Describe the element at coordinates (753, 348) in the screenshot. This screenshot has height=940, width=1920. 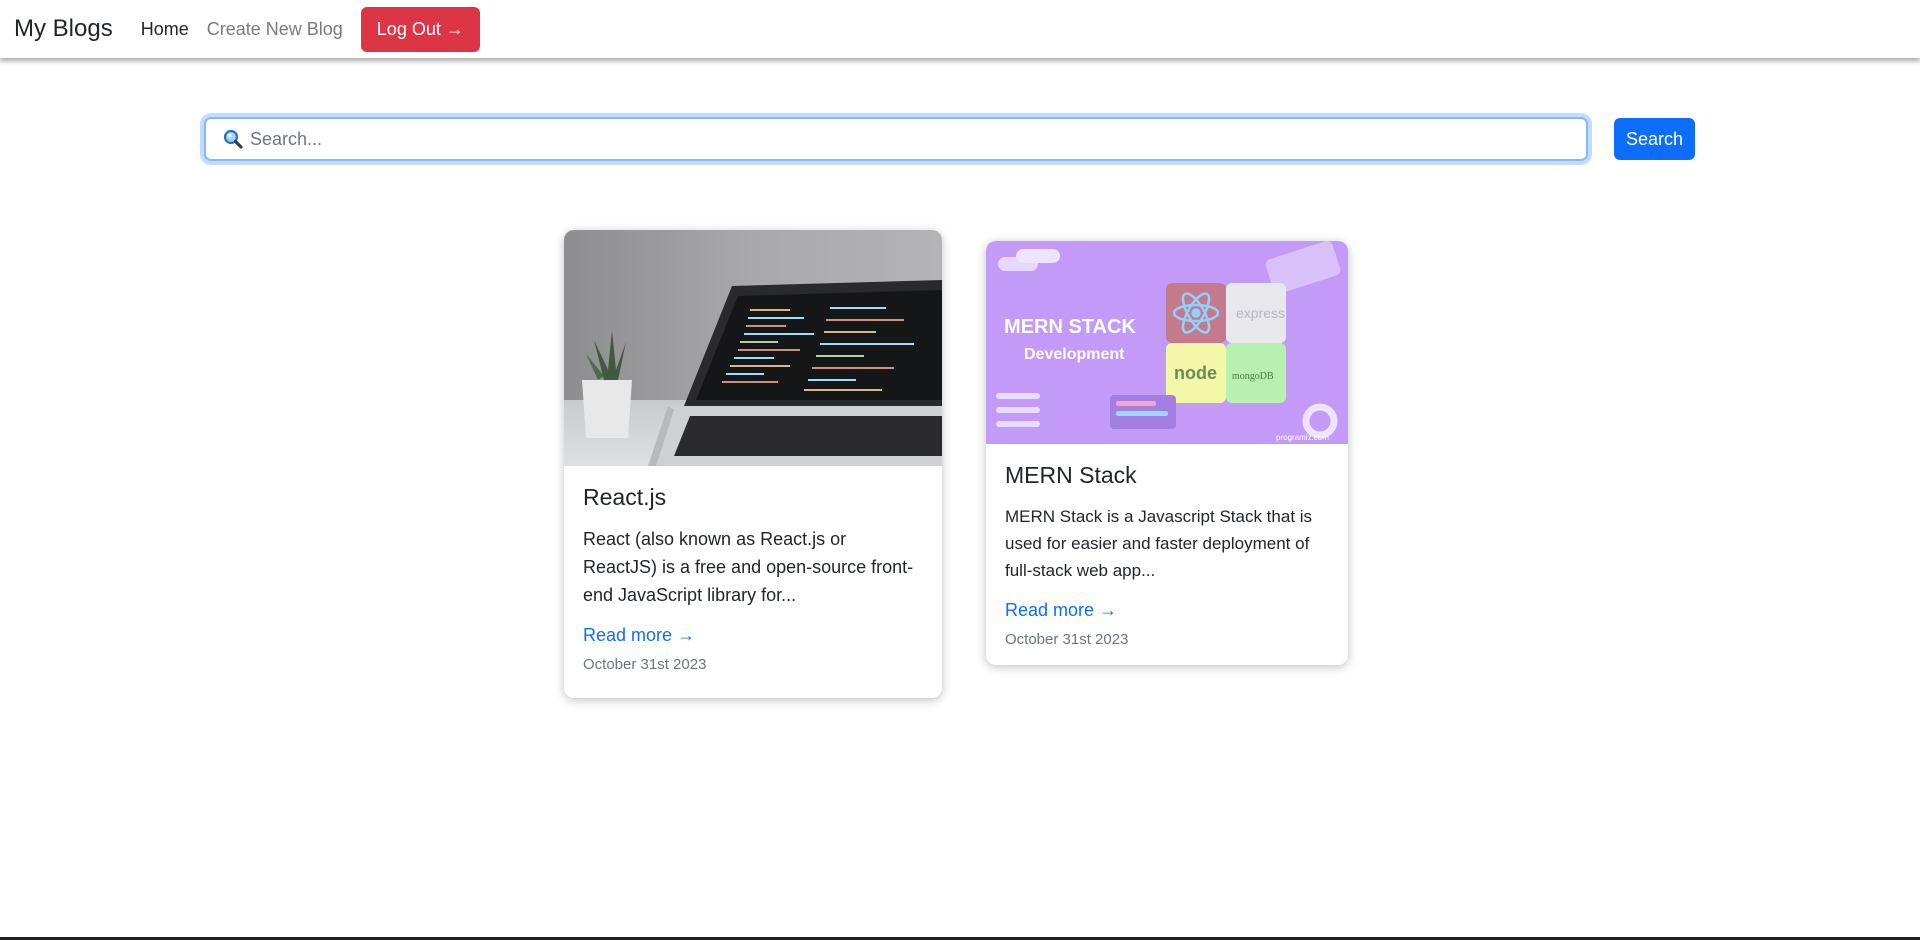
I see `laptop-code-image` at that location.